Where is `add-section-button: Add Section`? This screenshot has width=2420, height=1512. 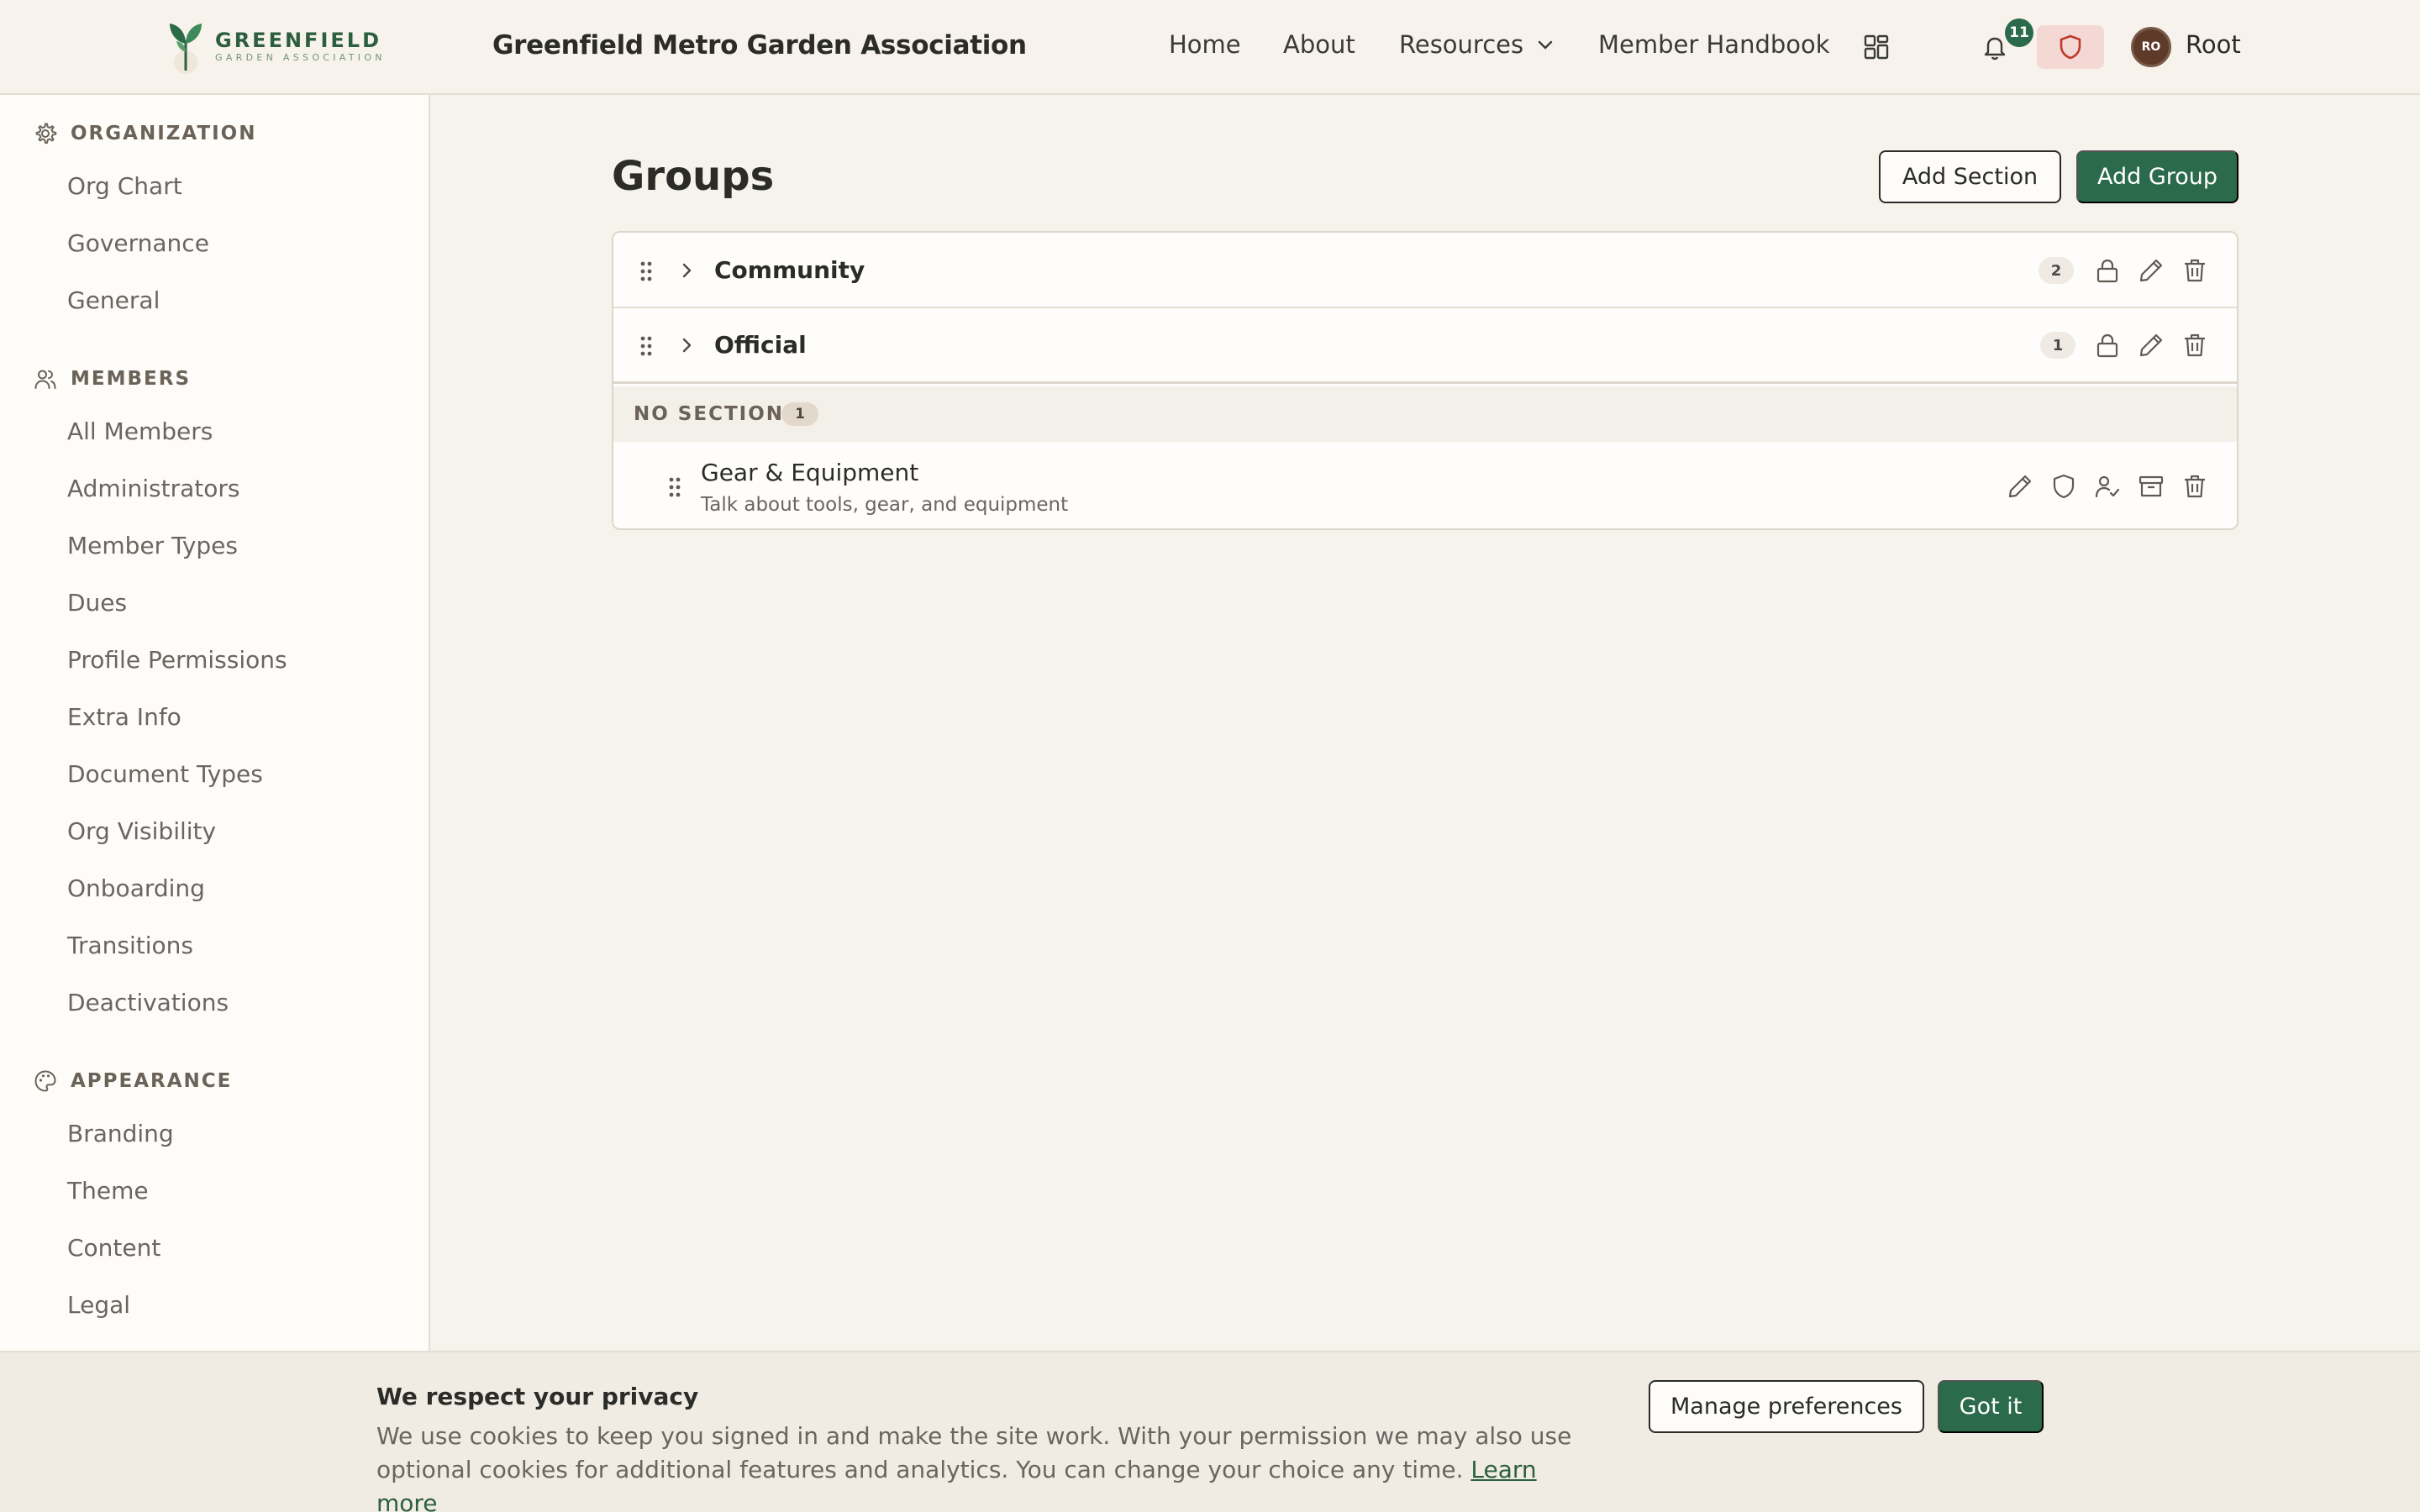
add-section-button: Add Section is located at coordinates (1970, 176).